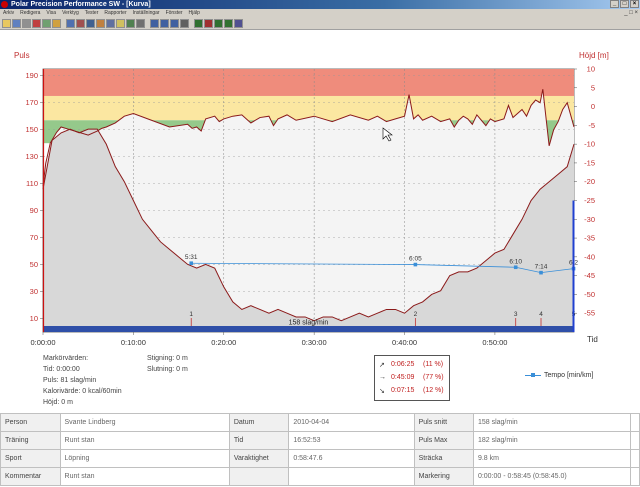 This screenshot has height=487, width=640. Describe the element at coordinates (115, 13) in the screenshot. I see `menu-reports: Rapporter` at that location.